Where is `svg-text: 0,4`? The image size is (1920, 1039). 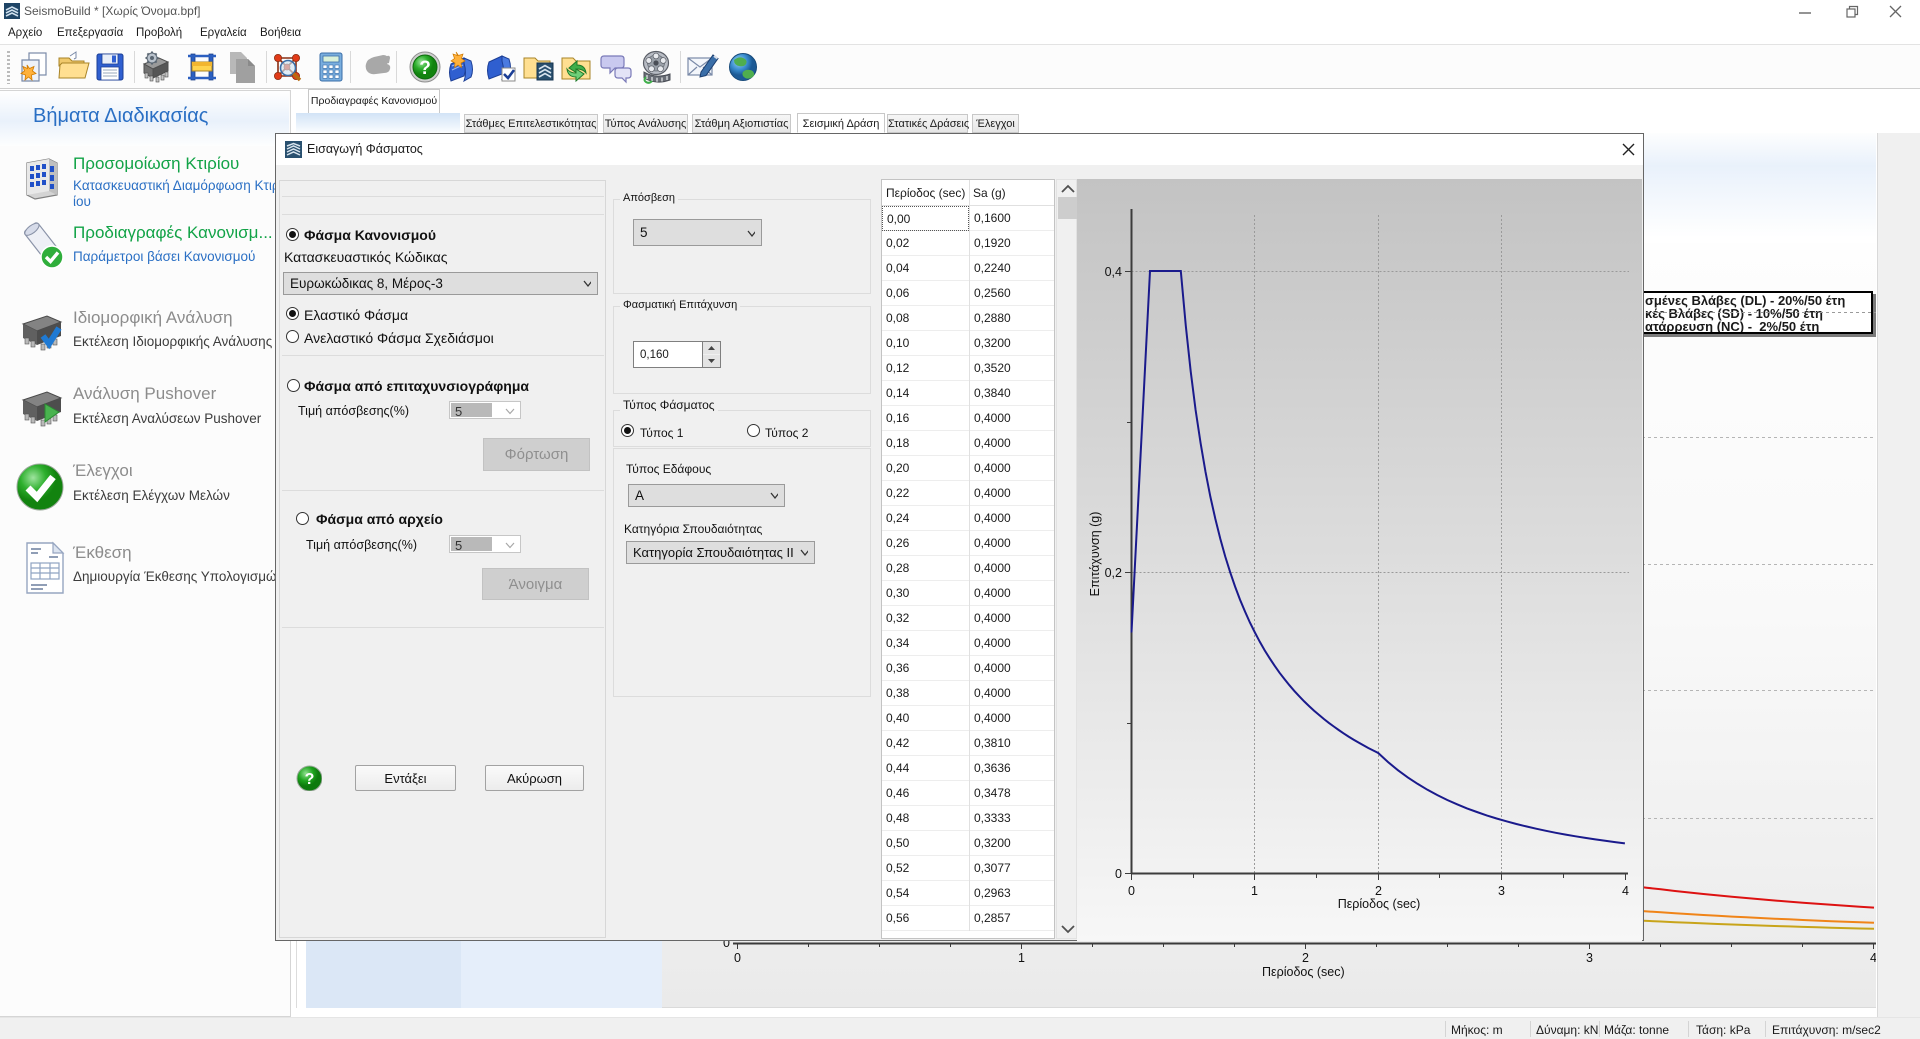 svg-text: 0,4 is located at coordinates (1113, 272).